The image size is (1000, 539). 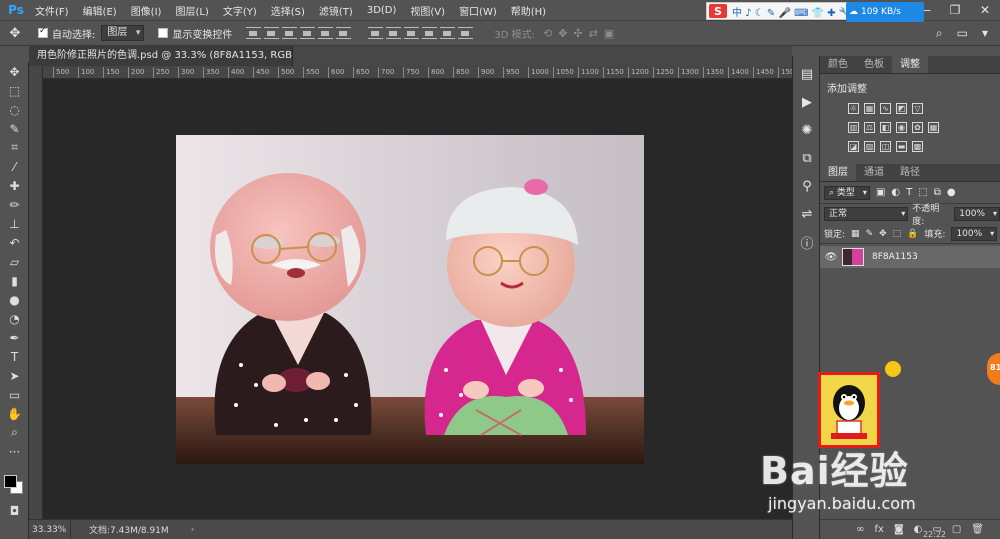 I want to click on opacity-field: 100%, so click(x=977, y=214).